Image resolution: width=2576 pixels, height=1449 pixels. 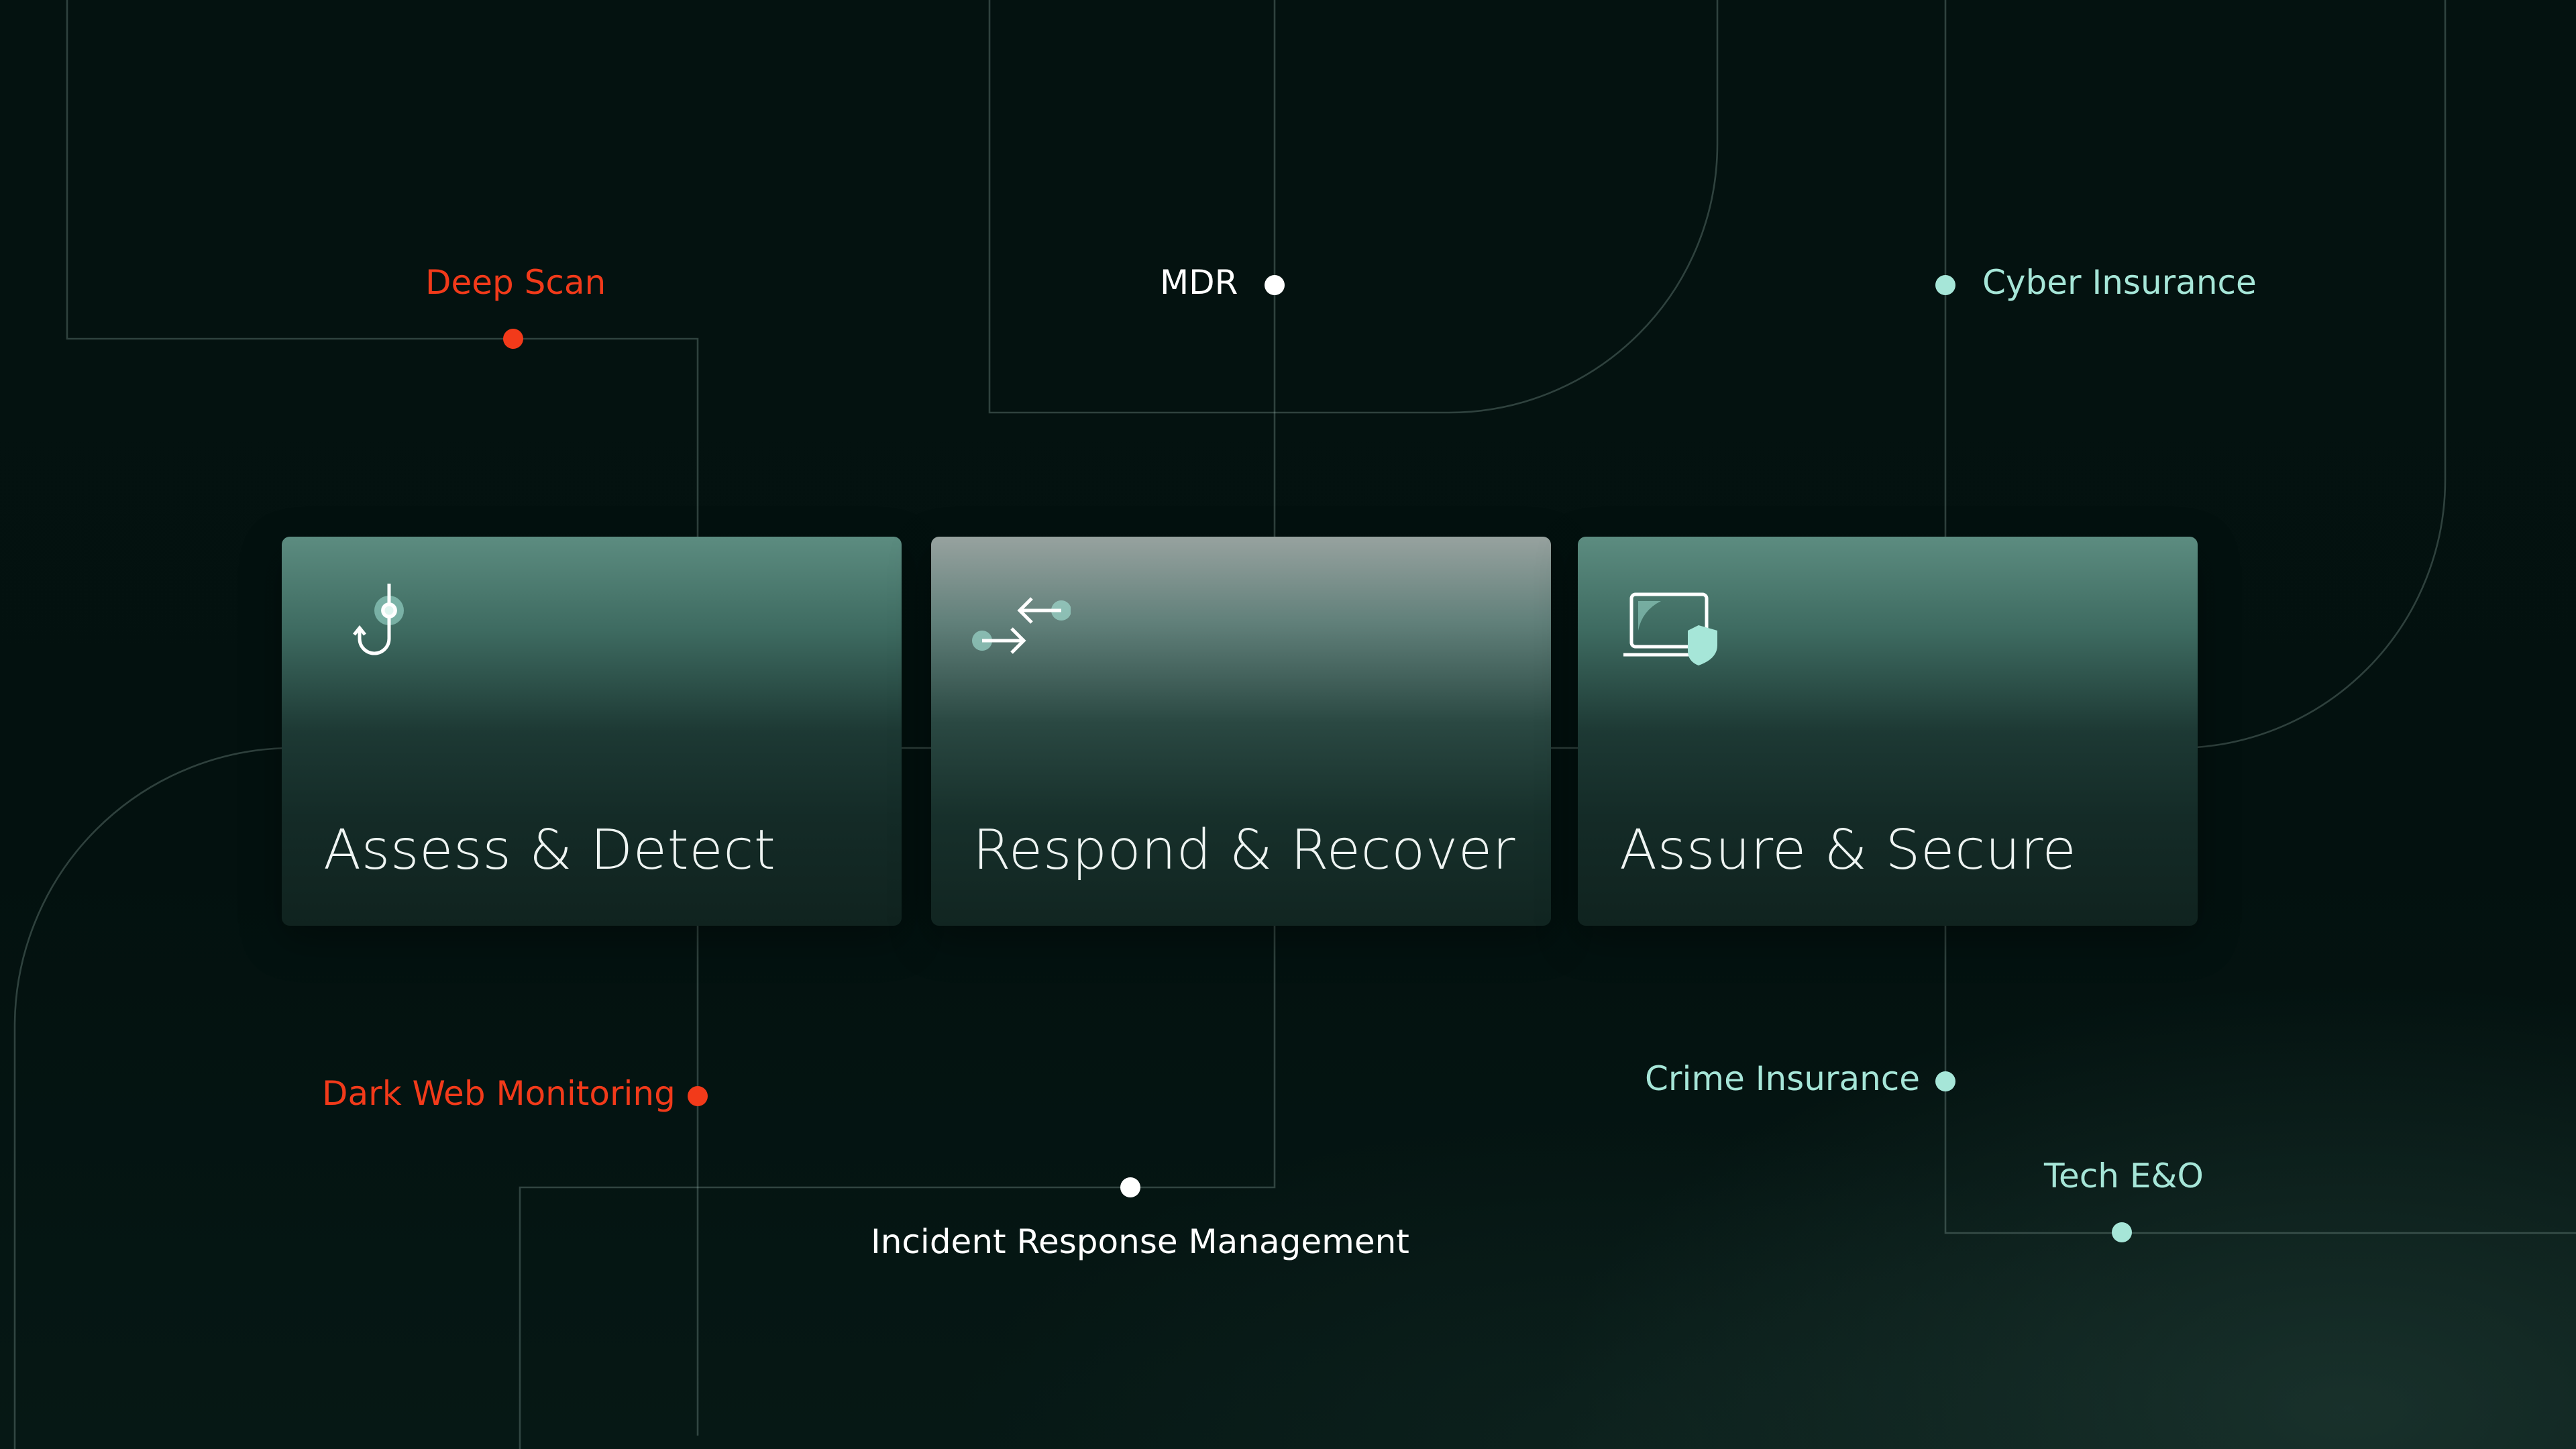 I want to click on card-assess-detect: Assess & Detect, so click(x=592, y=731).